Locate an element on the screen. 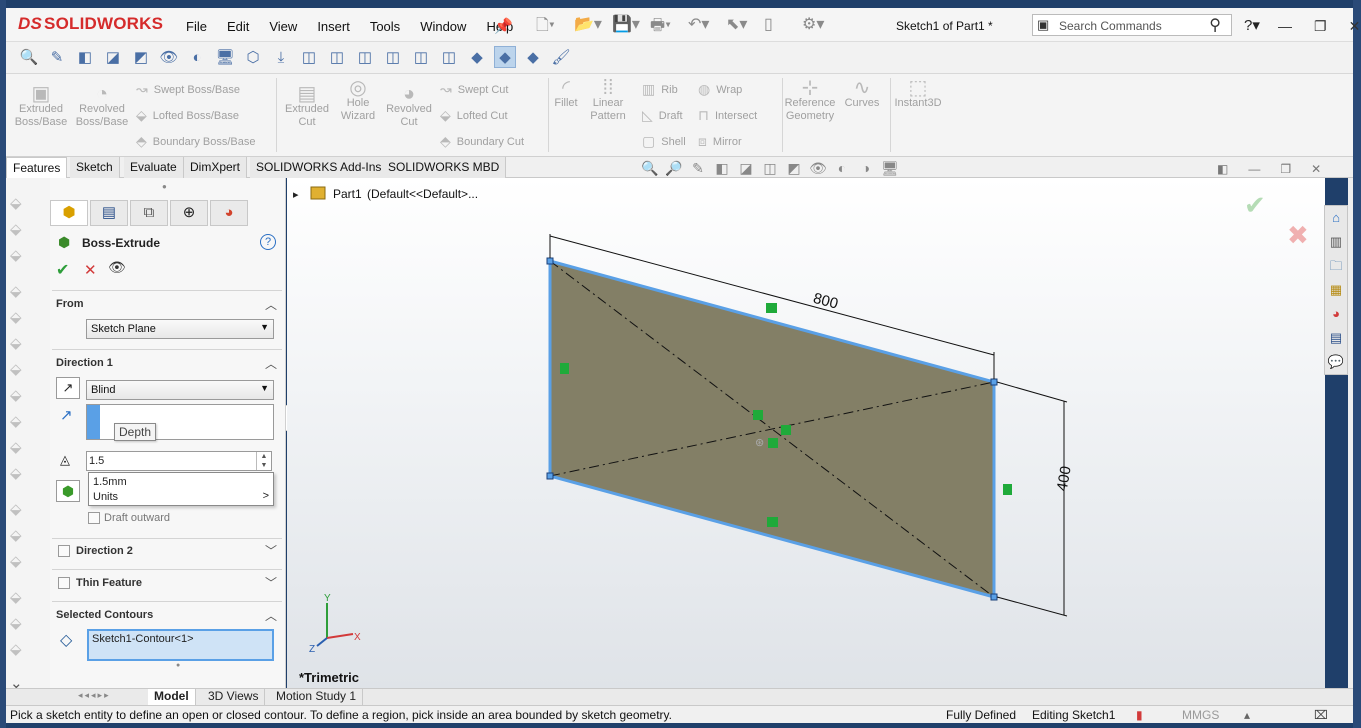 This screenshot has width=1361, height=728. suggestion-value: 1.5mm is located at coordinates (110, 482).